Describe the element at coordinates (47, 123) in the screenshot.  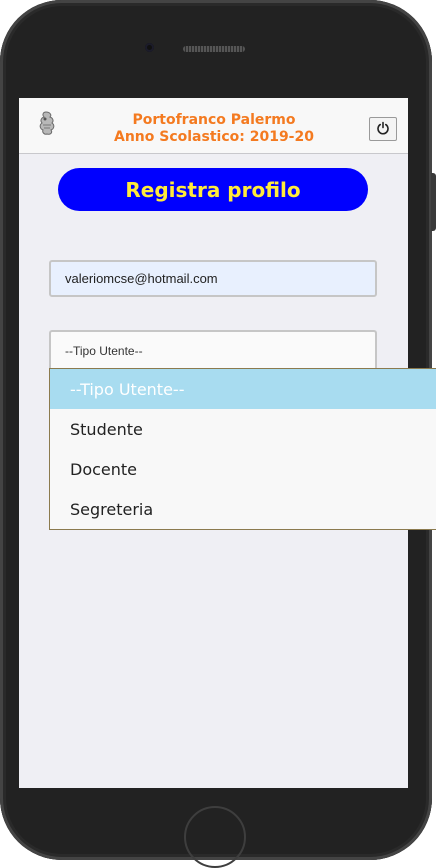
I see `portofranco-logo-icon` at that location.